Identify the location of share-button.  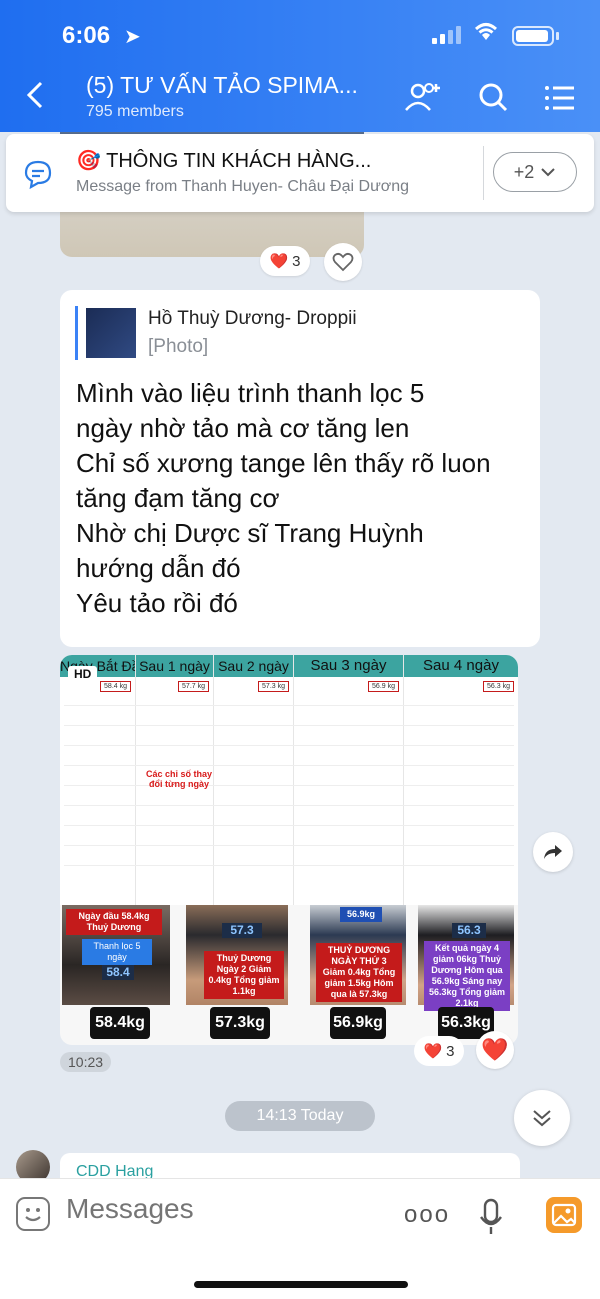
(553, 852).